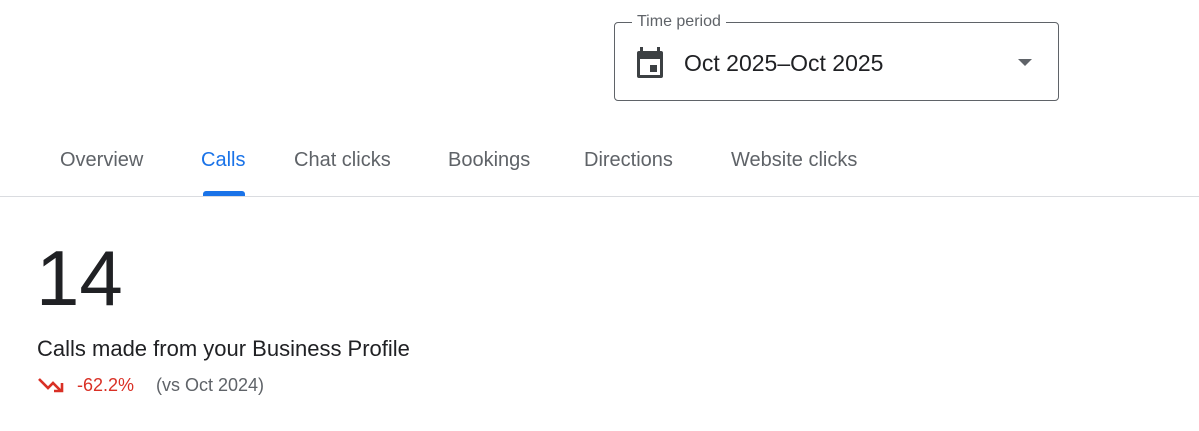 Image resolution: width=1199 pixels, height=431 pixels. I want to click on tab-calls: Calls, so click(223, 160).